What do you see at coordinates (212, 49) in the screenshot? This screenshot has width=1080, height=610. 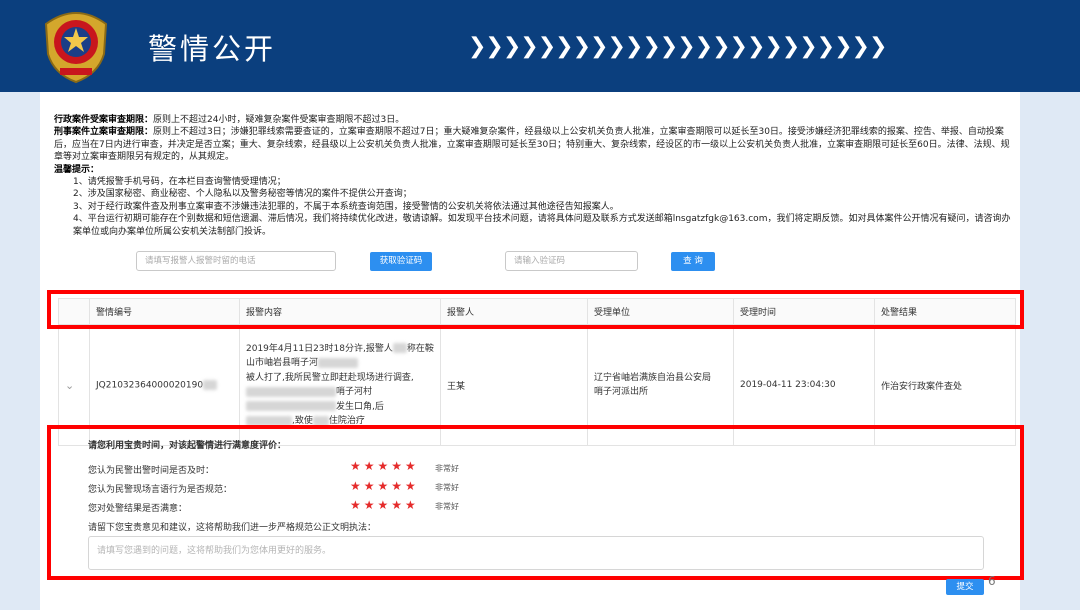 I see `page-title: 警情公开` at bounding box center [212, 49].